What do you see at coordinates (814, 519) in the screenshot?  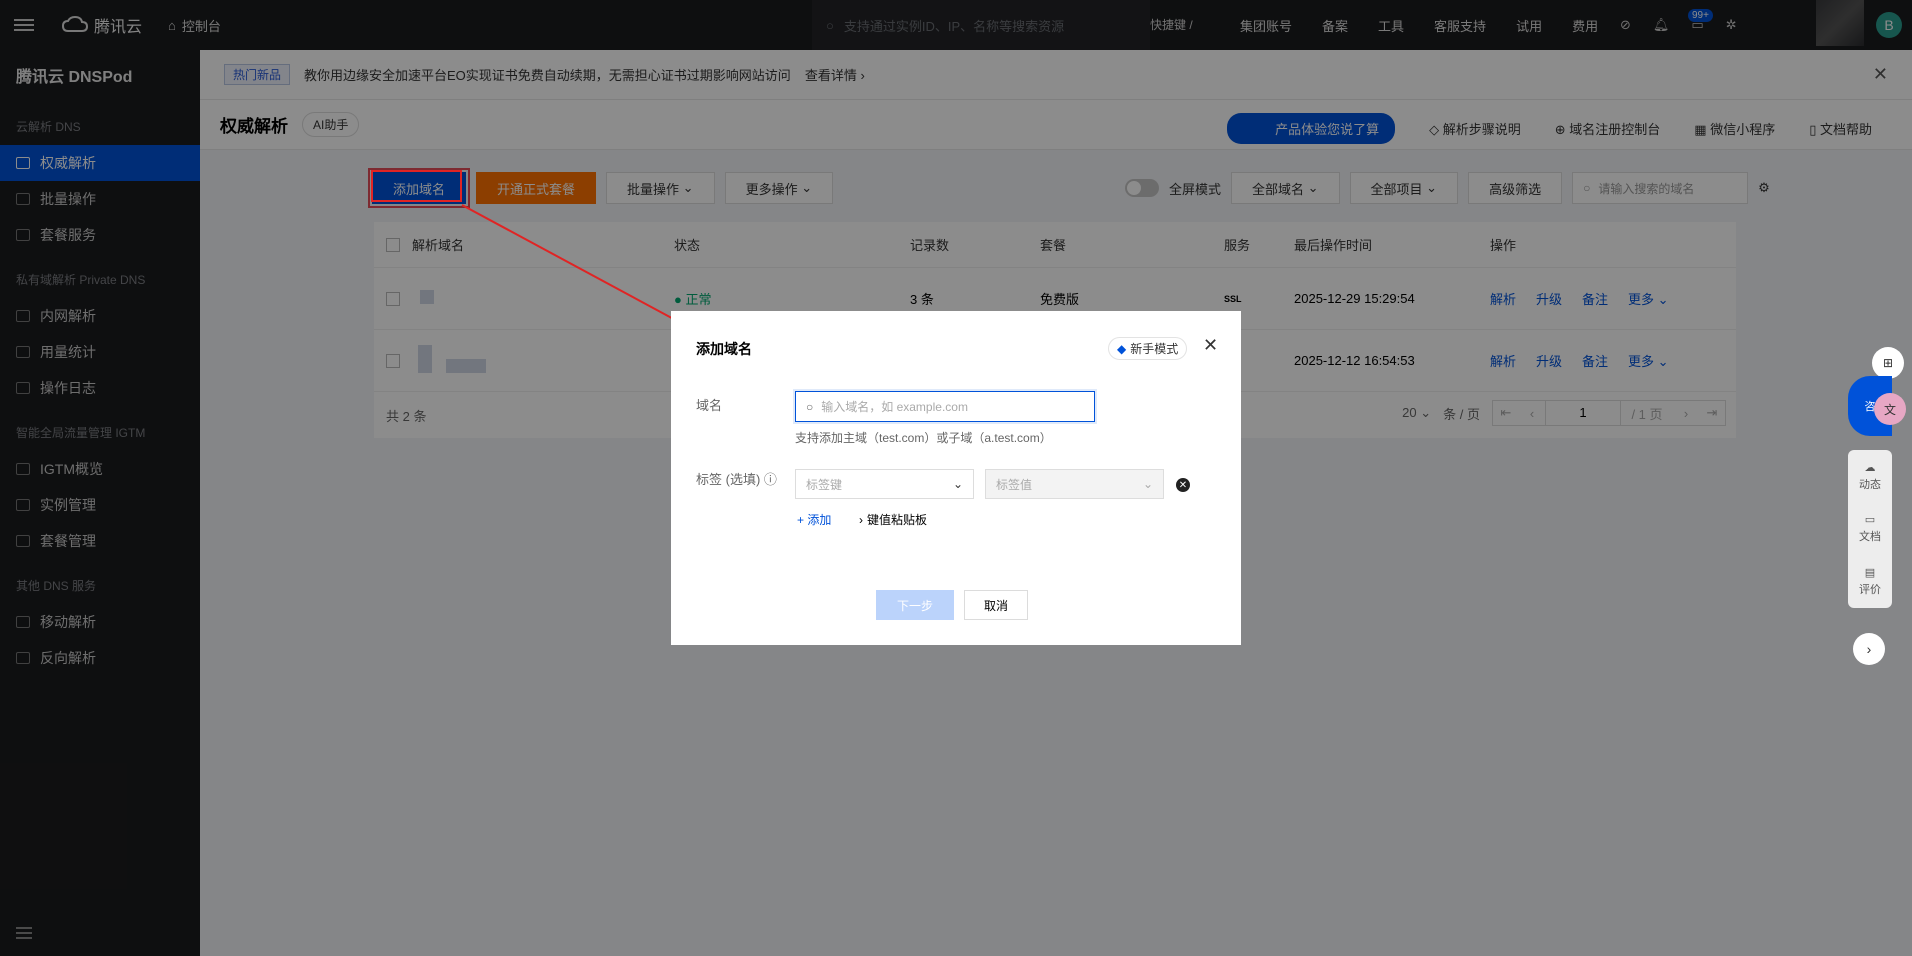 I see `add-tag-link: + 添加` at bounding box center [814, 519].